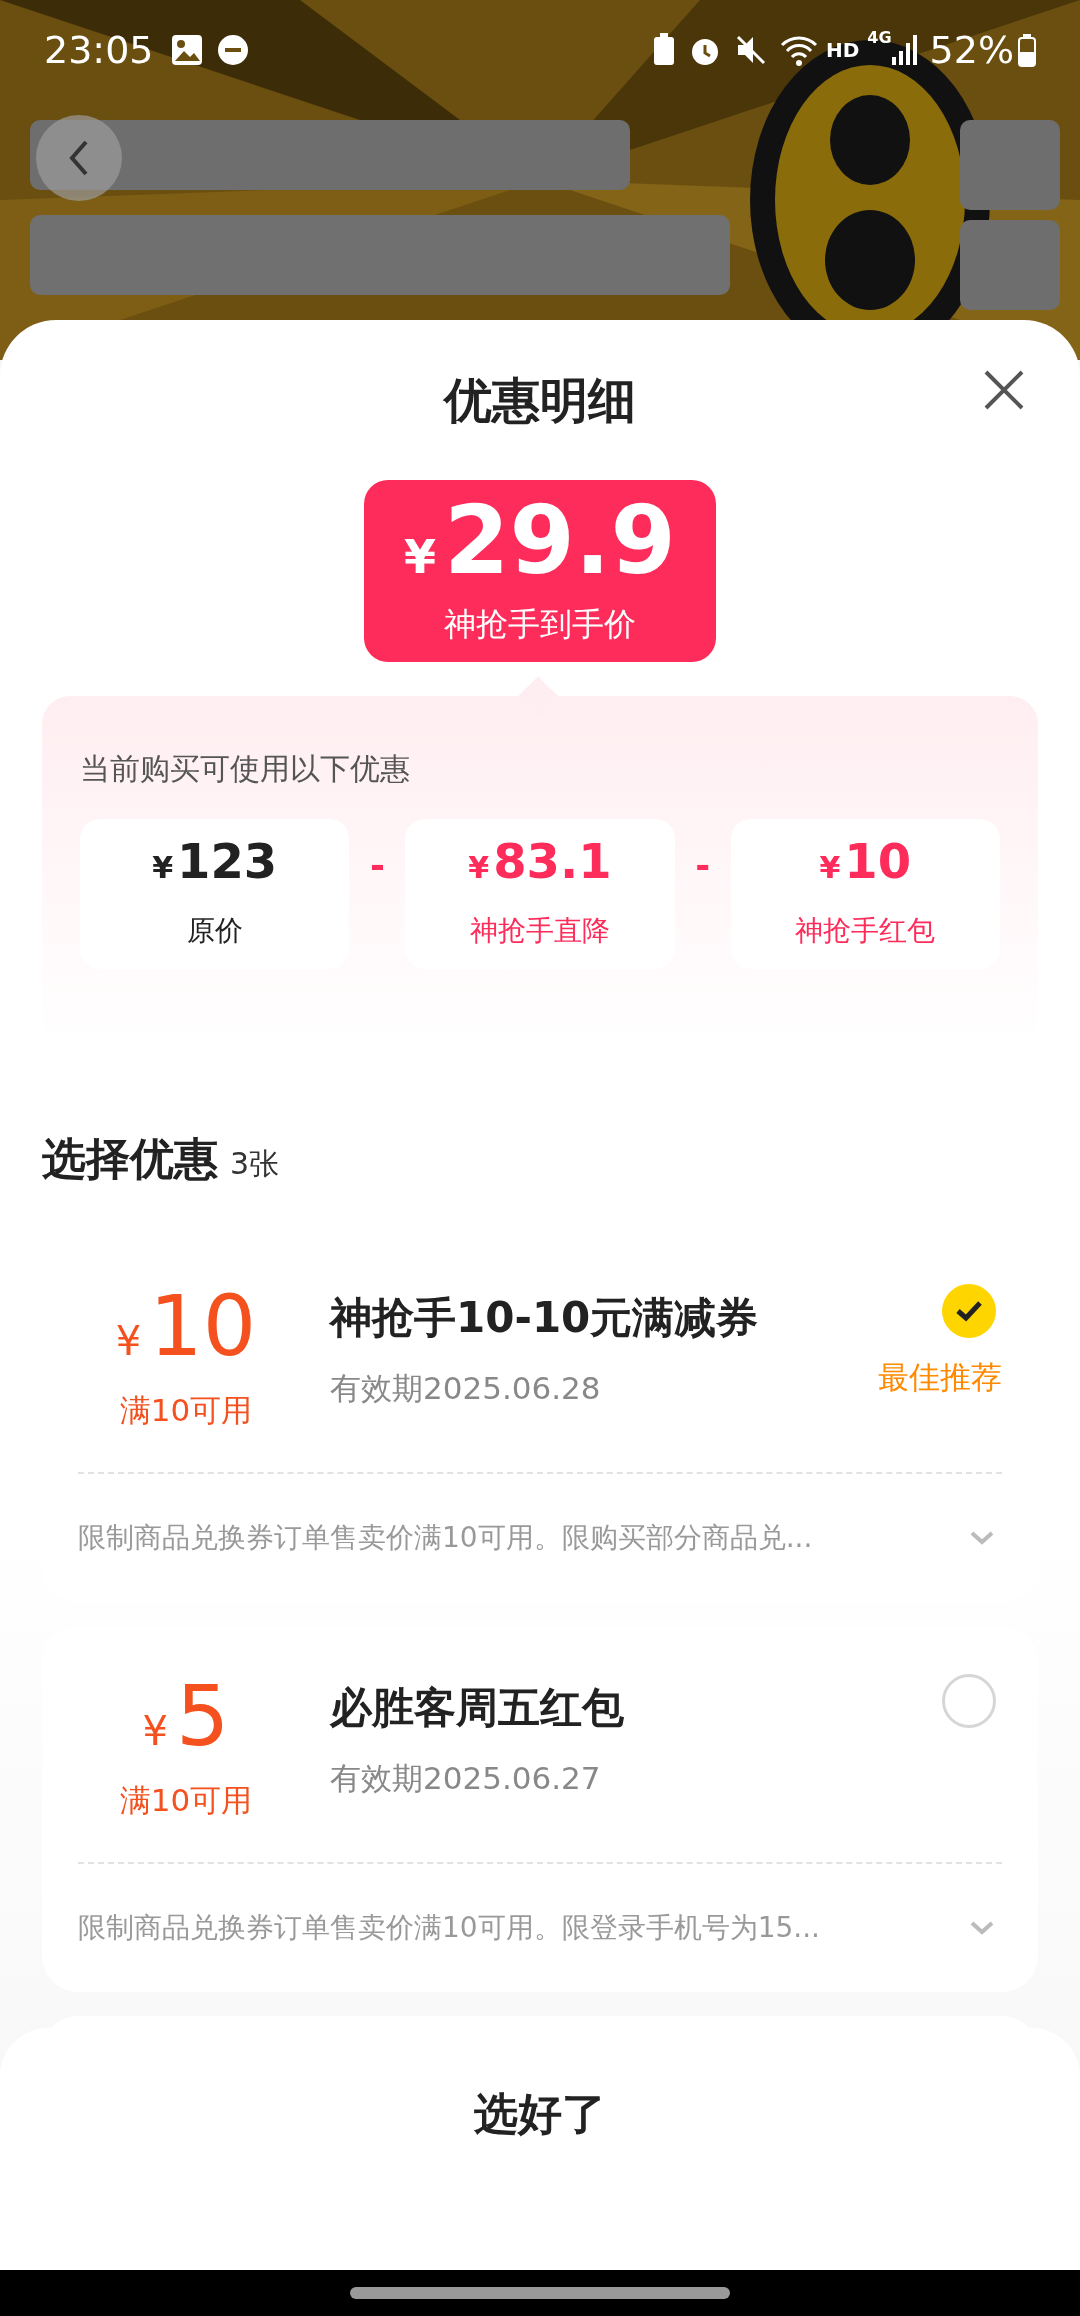 This screenshot has height=2316, width=1080. Describe the element at coordinates (940, 1377) in the screenshot. I see `recommend-tag: 最佳推荐` at that location.